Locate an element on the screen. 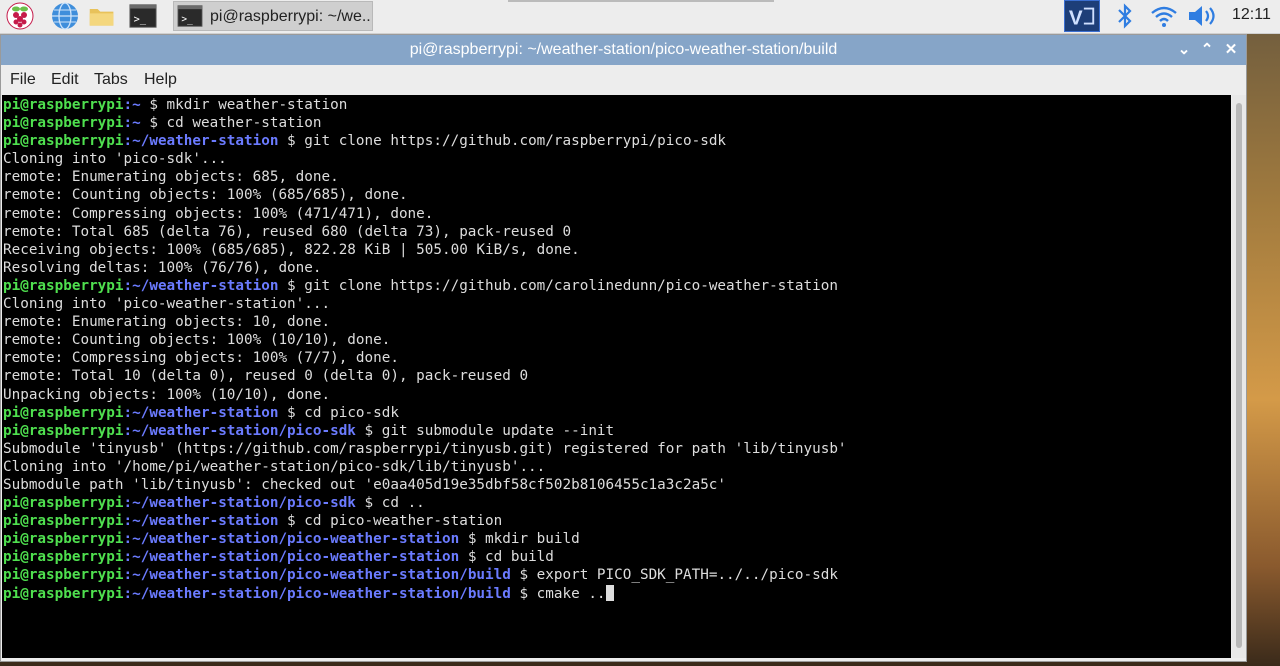 This screenshot has height=666, width=1280. output-text: remote: Enumerating objects: 10, done. is located at coordinates (167, 322).